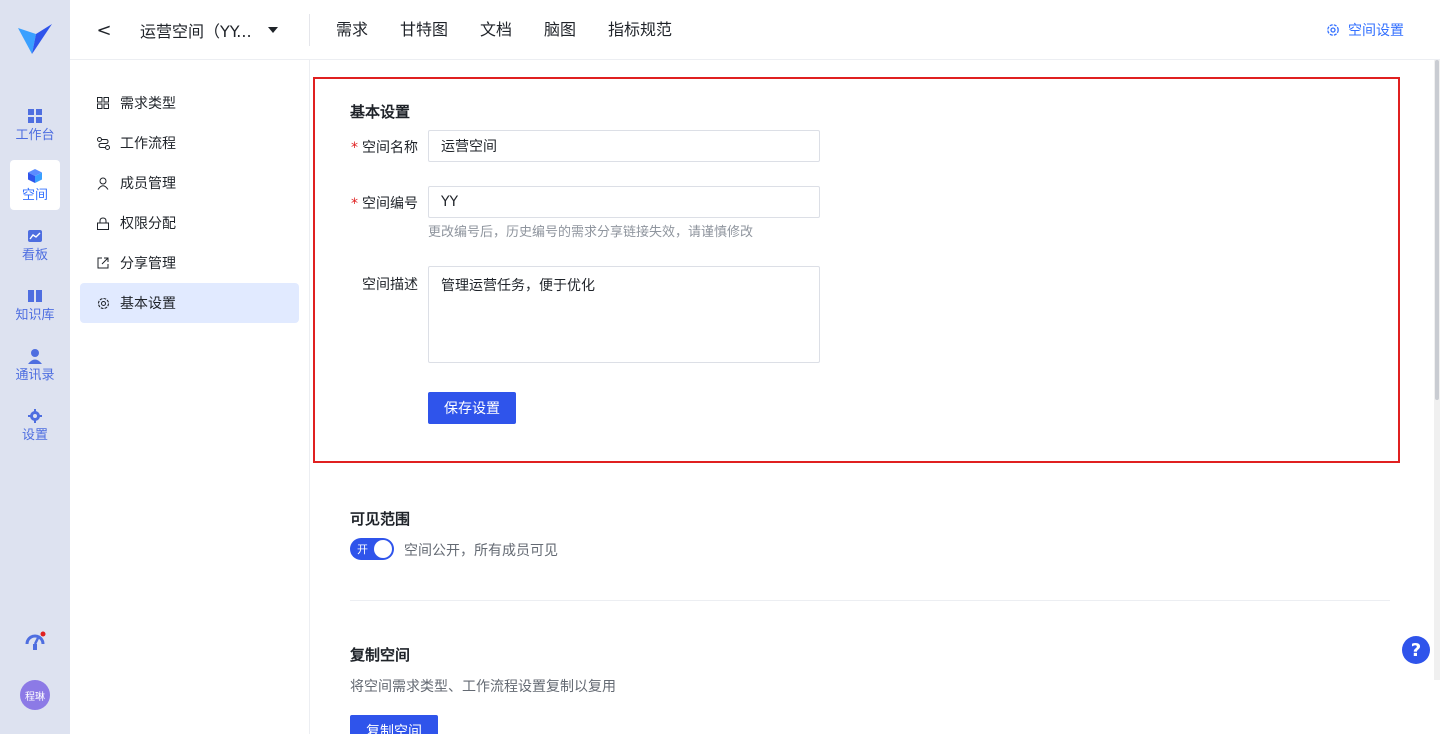 Image resolution: width=1440 pixels, height=734 pixels. Describe the element at coordinates (148, 304) in the screenshot. I see `nav-item-label: 基本设置` at that location.